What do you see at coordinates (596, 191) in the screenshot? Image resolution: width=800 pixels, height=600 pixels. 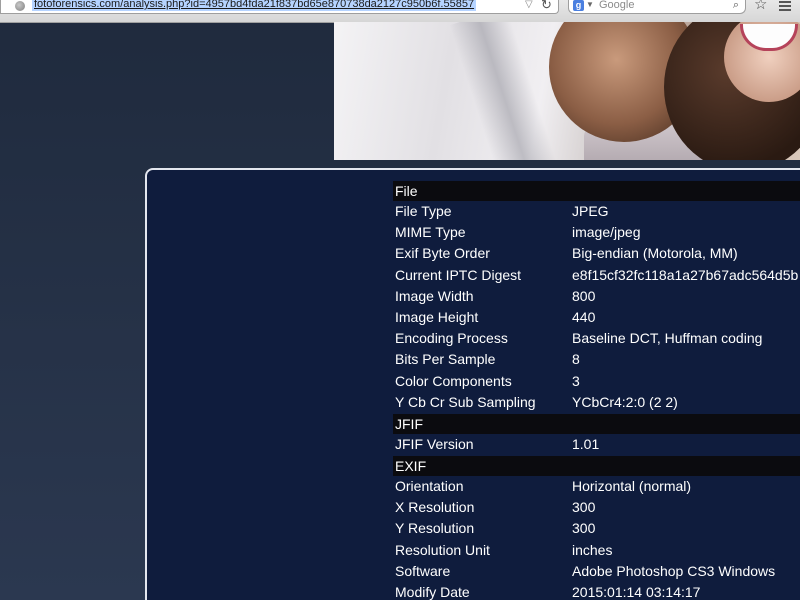 I see `section-header-file: File` at bounding box center [596, 191].